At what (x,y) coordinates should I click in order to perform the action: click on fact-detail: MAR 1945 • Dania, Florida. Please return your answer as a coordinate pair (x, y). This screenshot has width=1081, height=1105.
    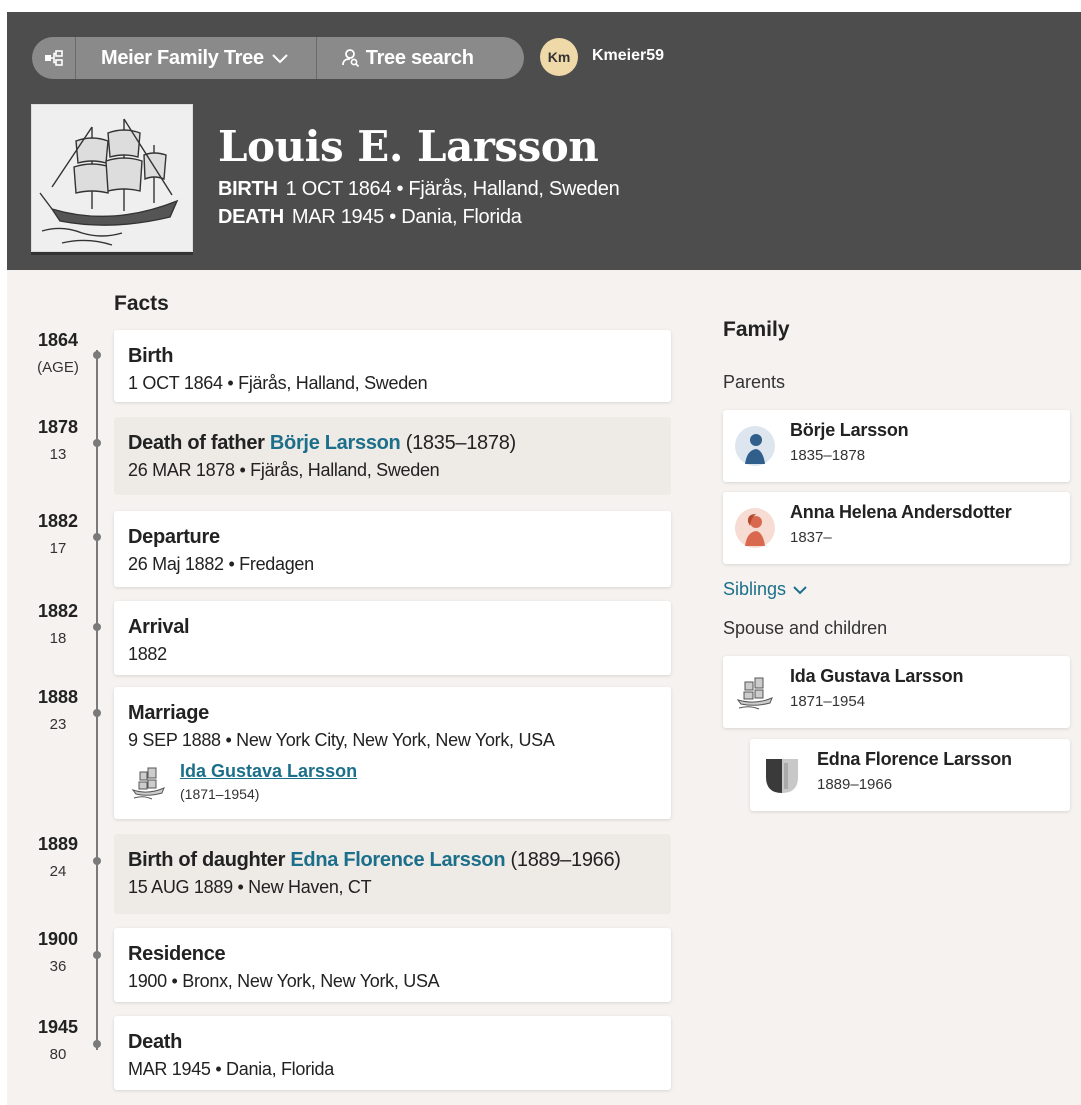
    Looking at the image, I should click on (231, 1069).